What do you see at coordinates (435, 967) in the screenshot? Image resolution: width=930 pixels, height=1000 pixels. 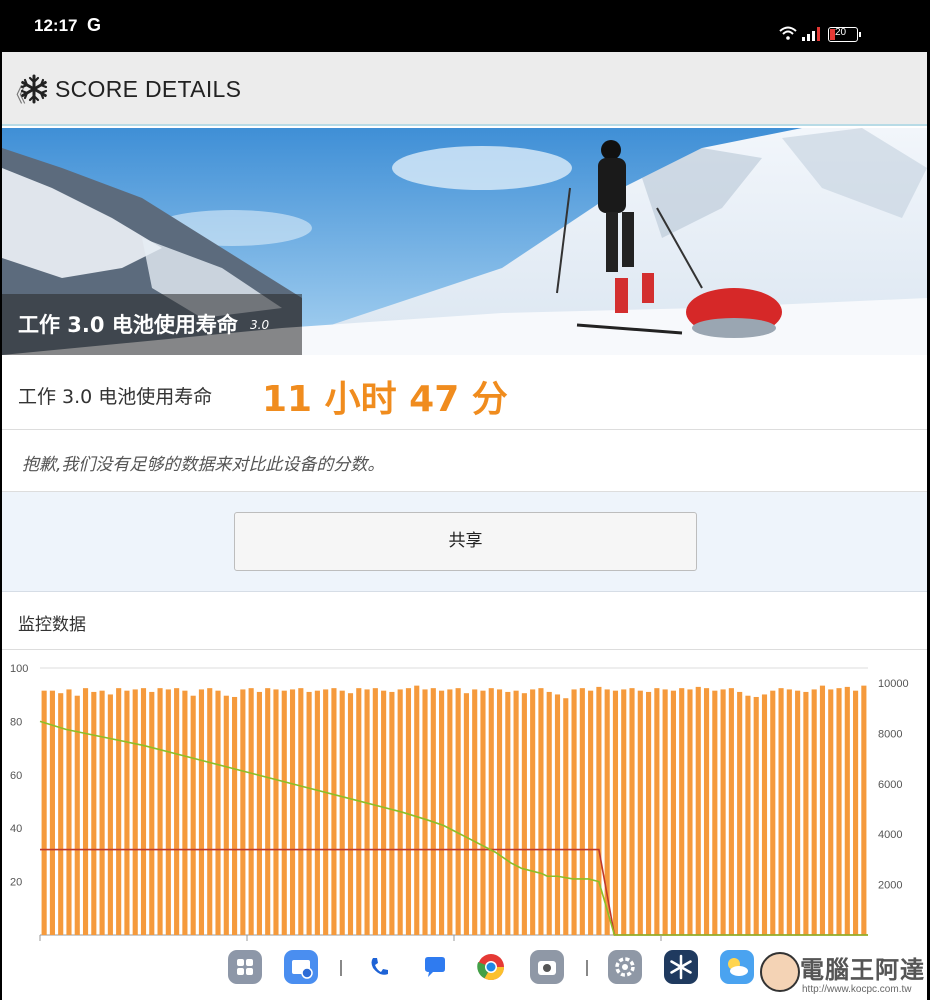 I see `messages-icon` at bounding box center [435, 967].